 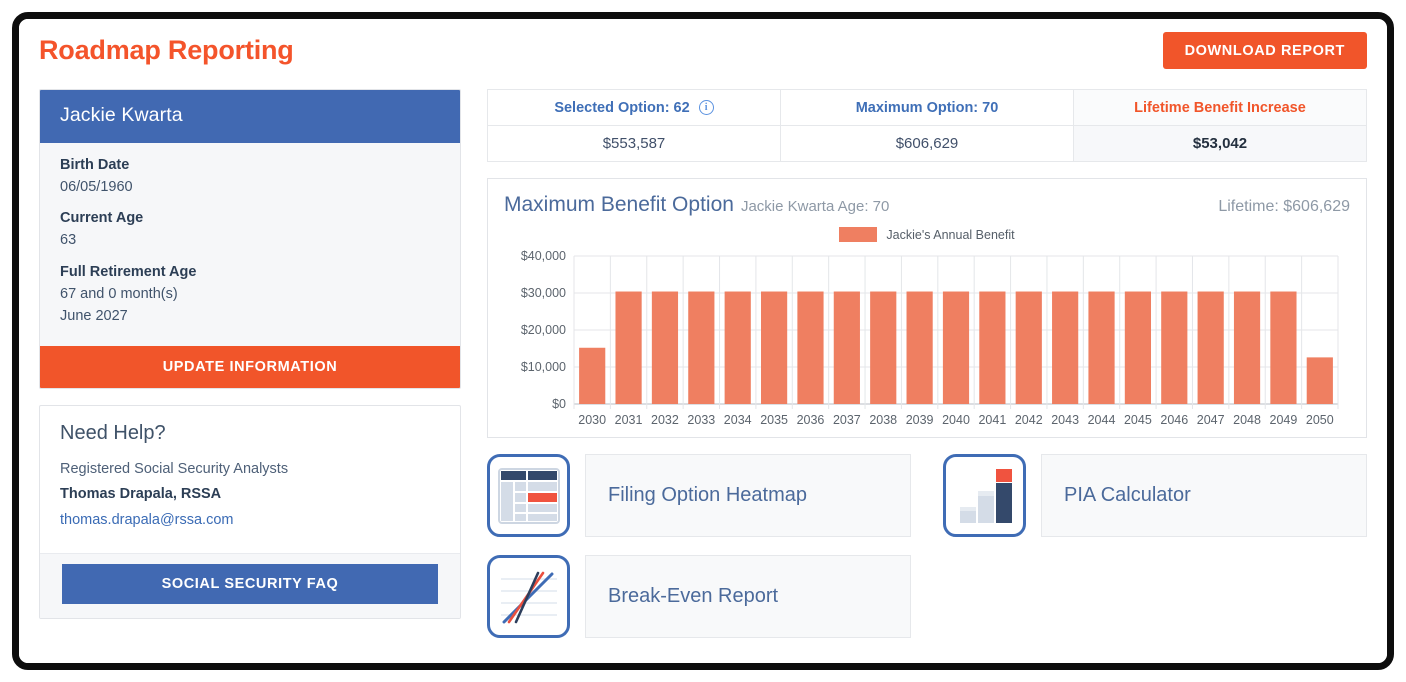 What do you see at coordinates (141, 494) in the screenshot?
I see `advisor-name: Thomas Drapala, RSSA` at bounding box center [141, 494].